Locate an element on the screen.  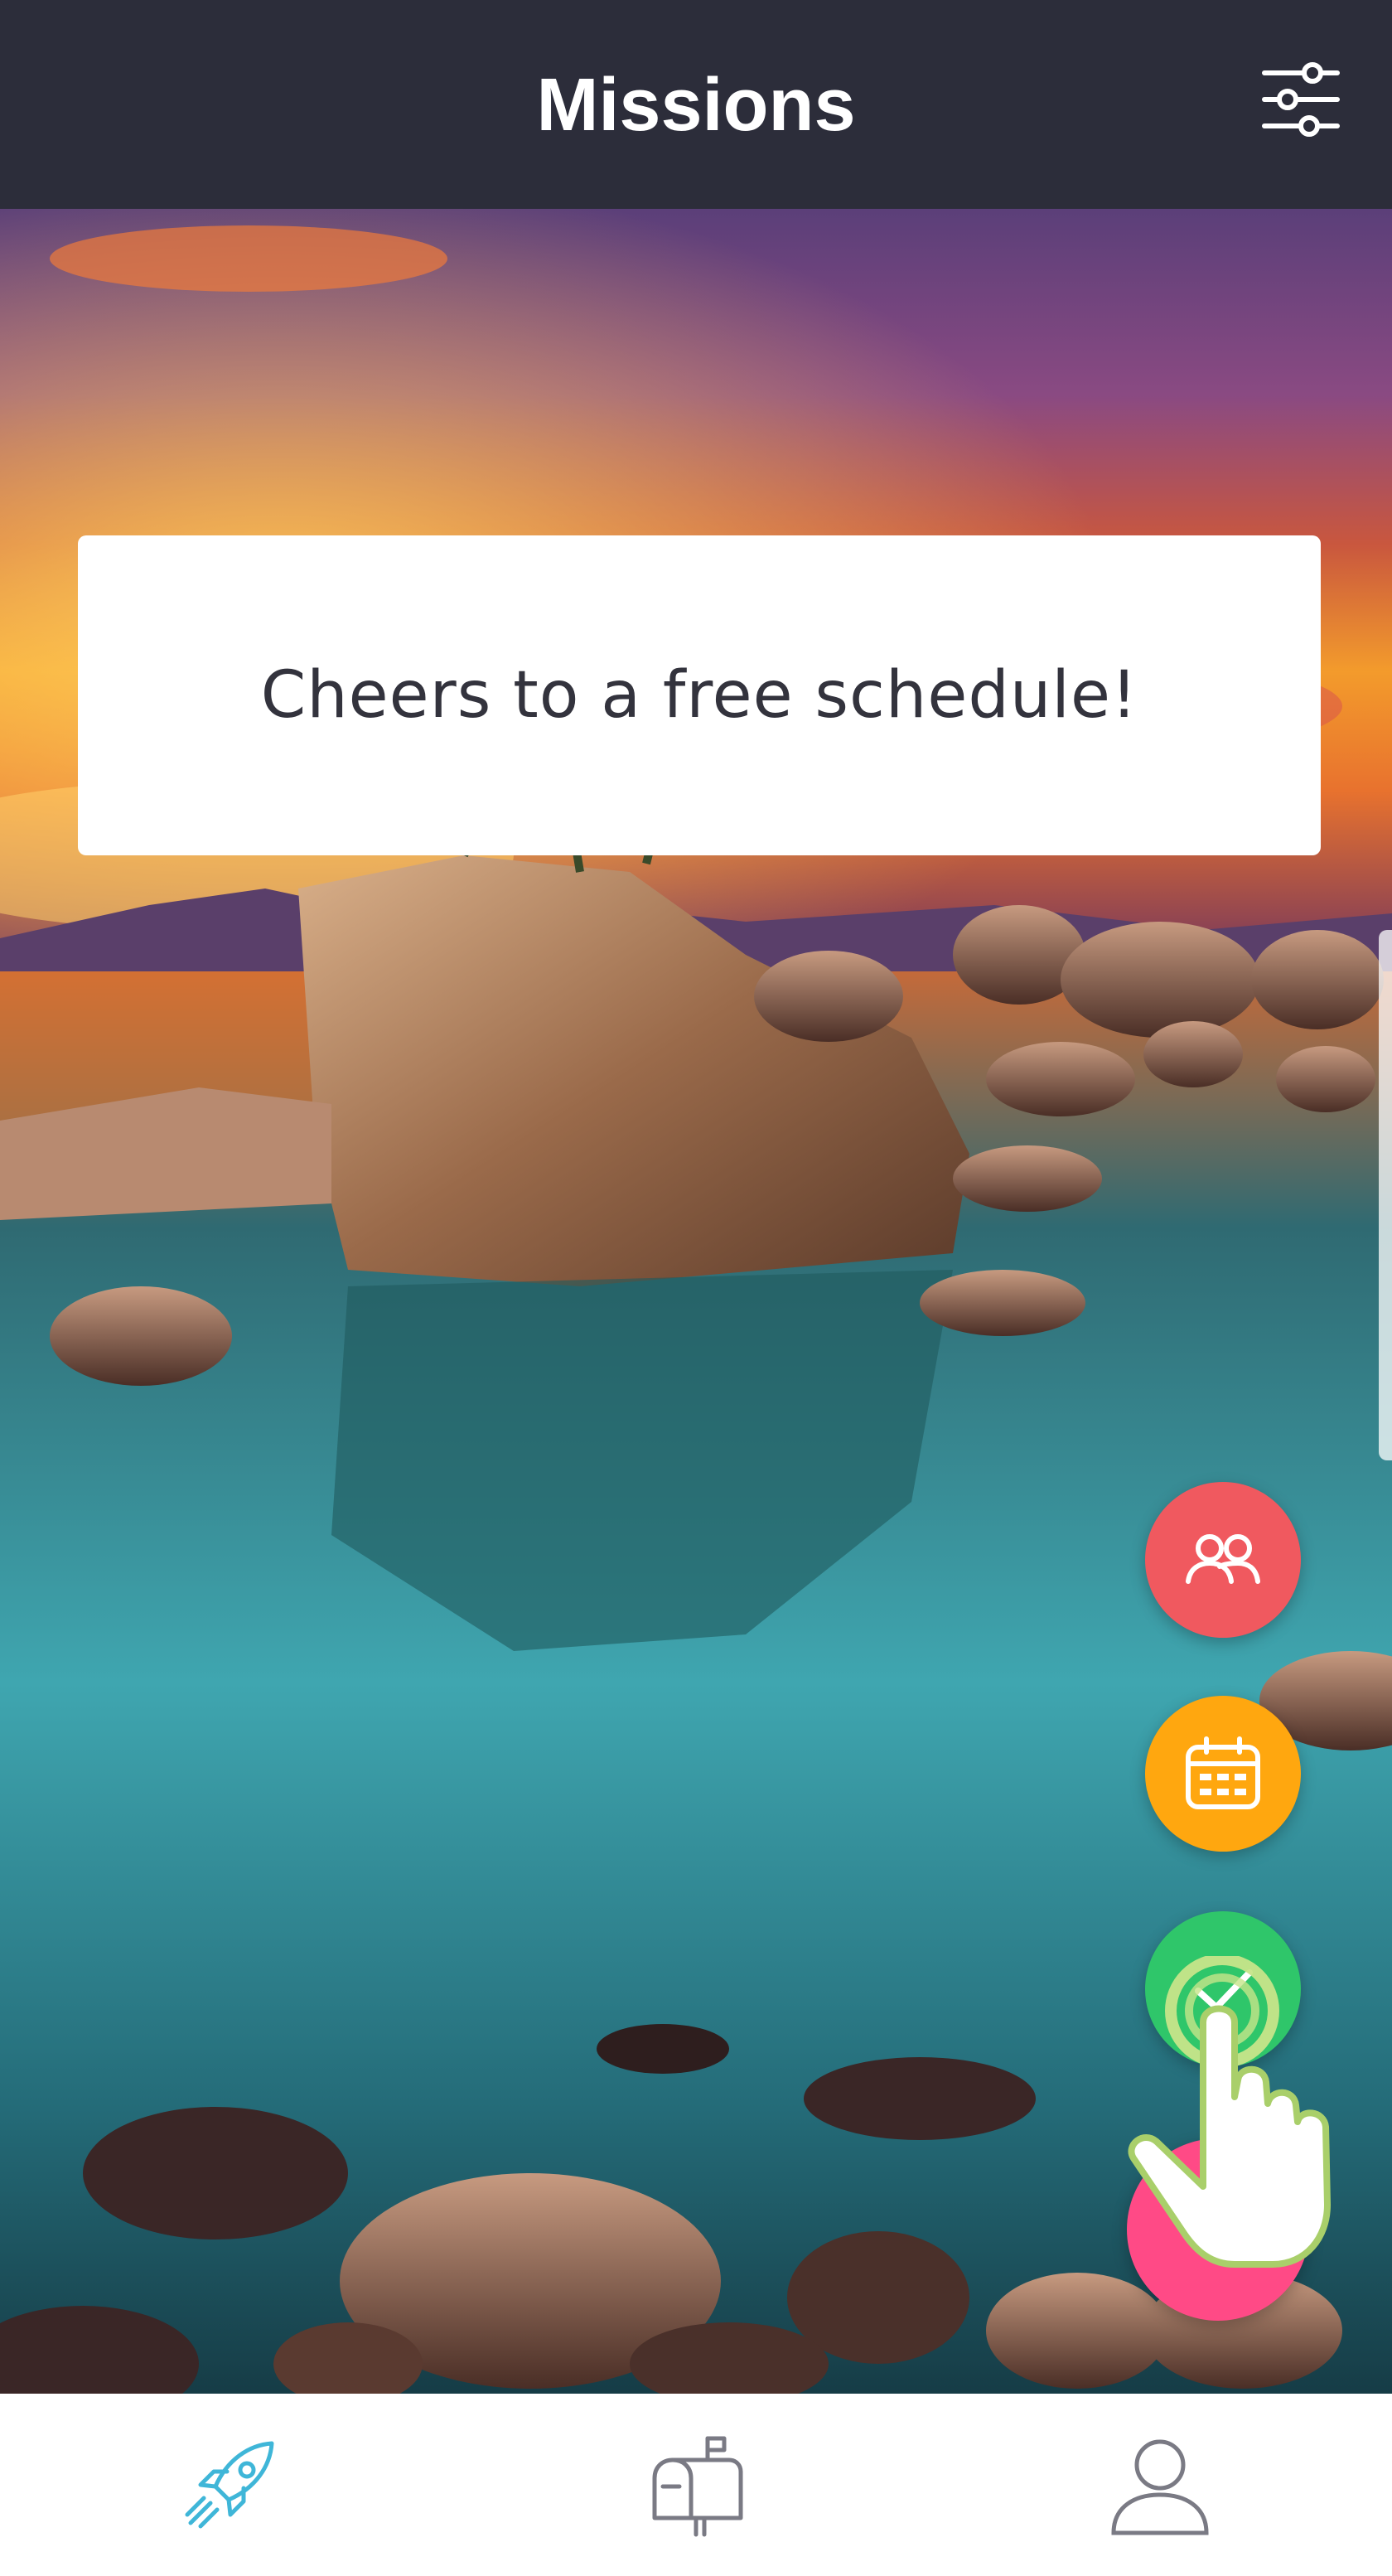
tab-inbox is located at coordinates (696, 2485).